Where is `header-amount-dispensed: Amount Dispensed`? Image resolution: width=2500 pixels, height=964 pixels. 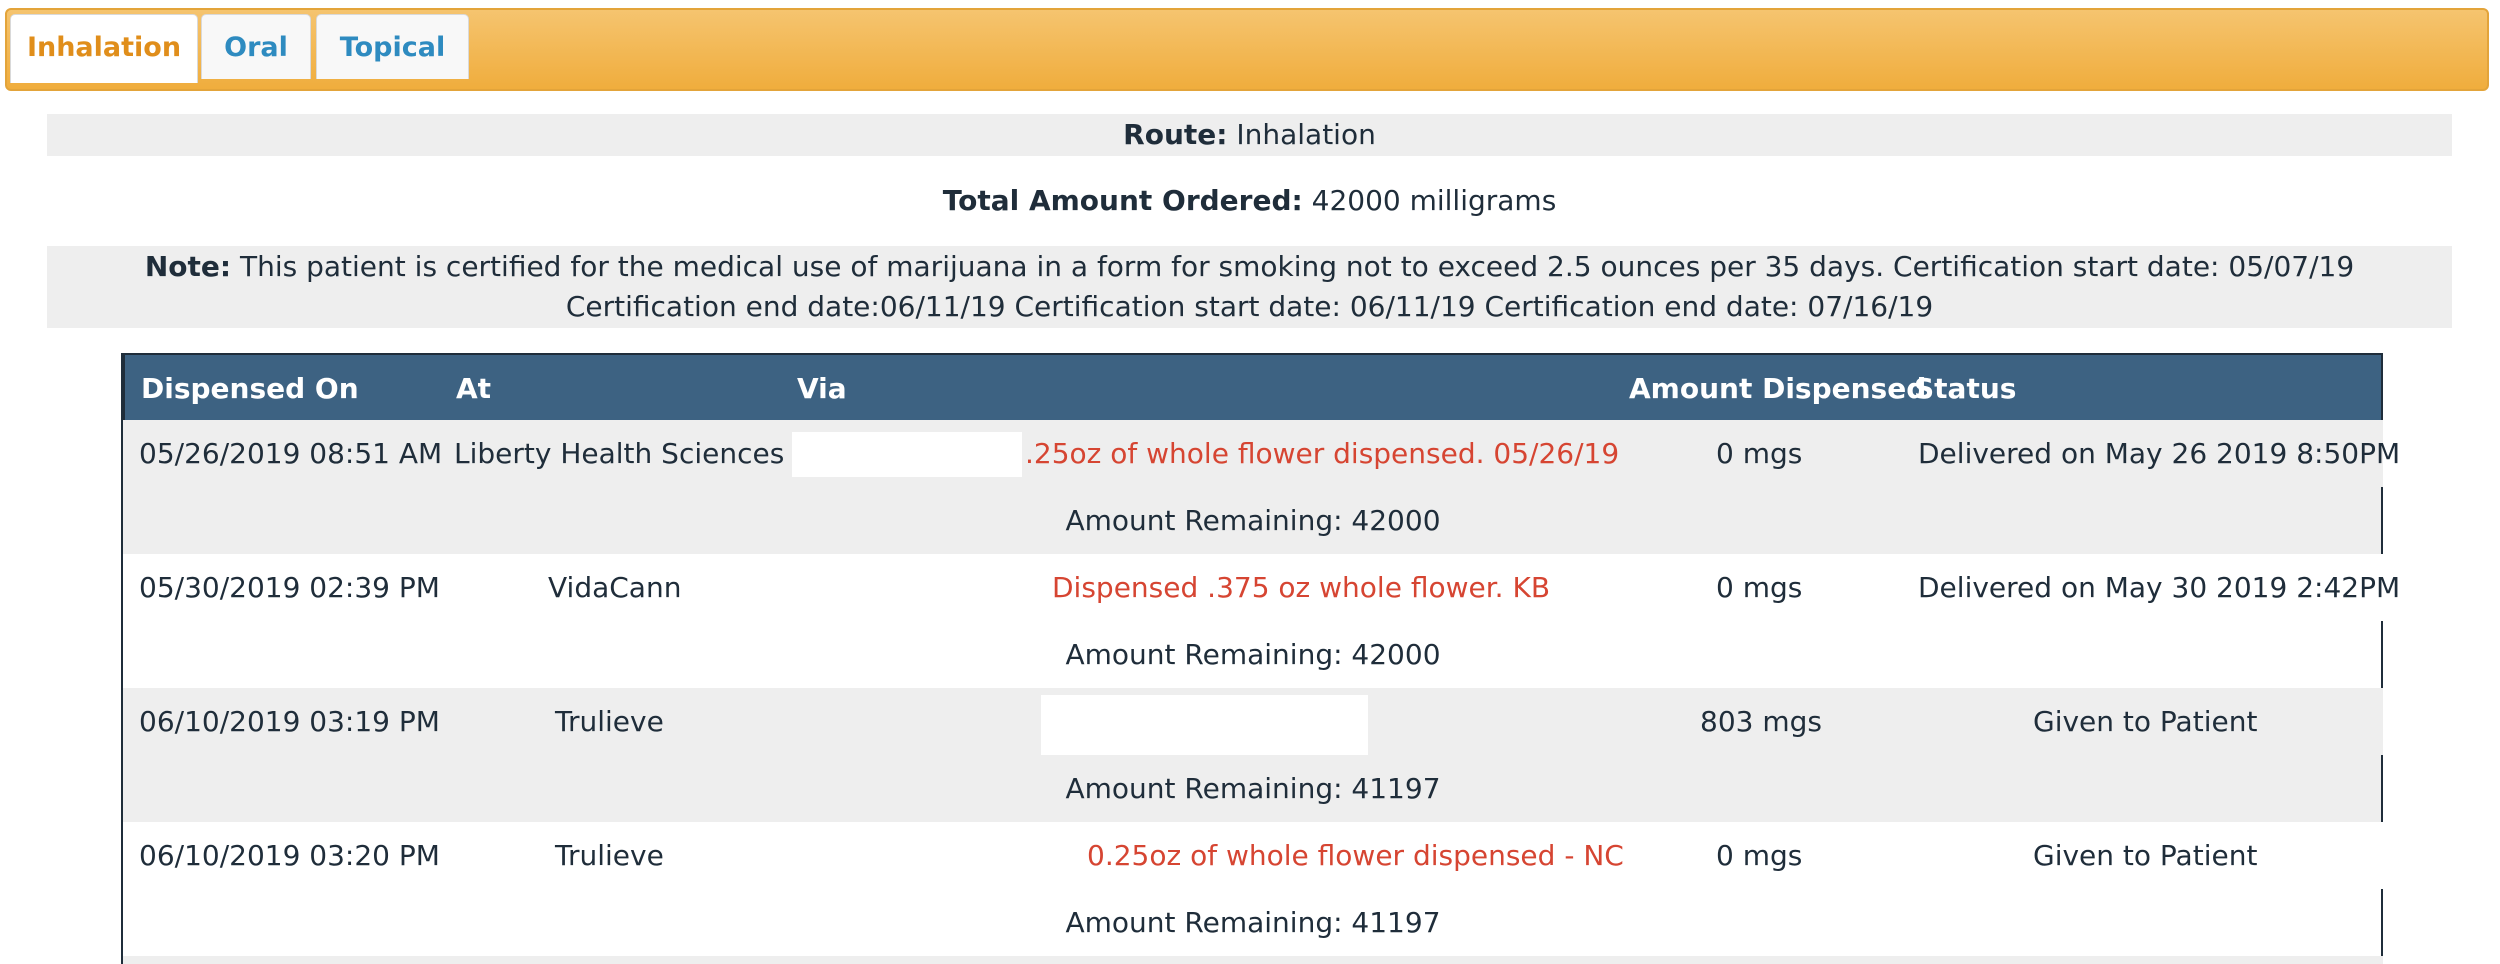
header-amount-dispensed: Amount Dispensed is located at coordinates (1778, 388).